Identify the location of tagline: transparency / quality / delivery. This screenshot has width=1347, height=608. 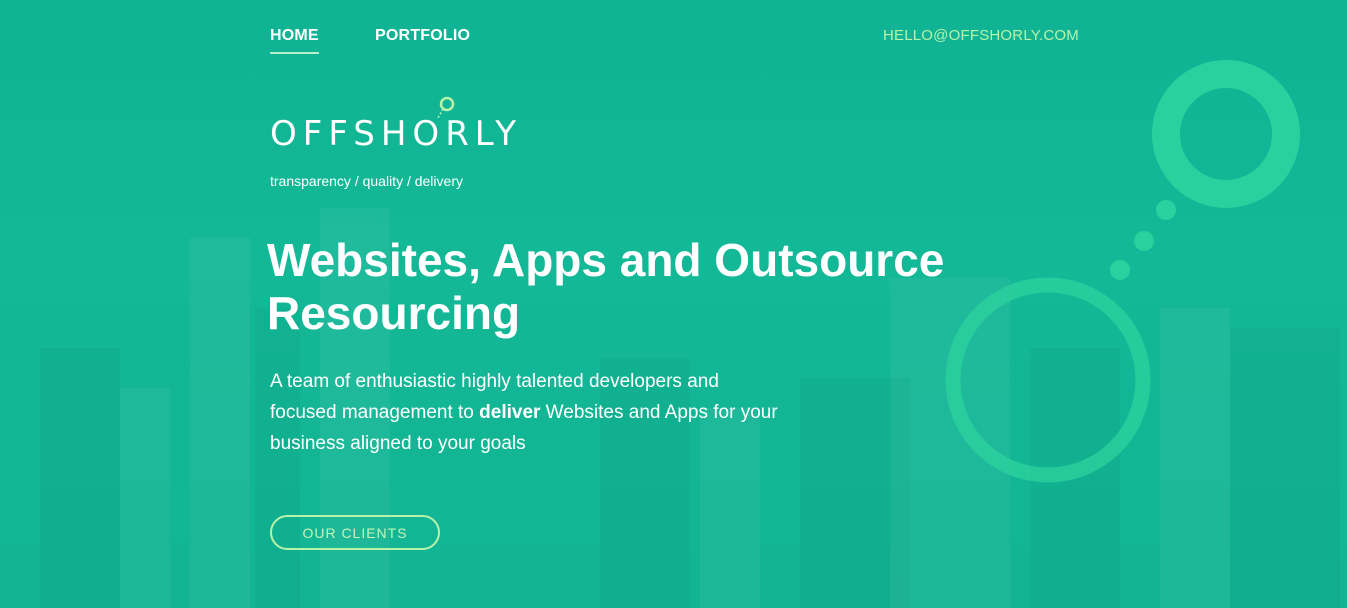
(366, 181).